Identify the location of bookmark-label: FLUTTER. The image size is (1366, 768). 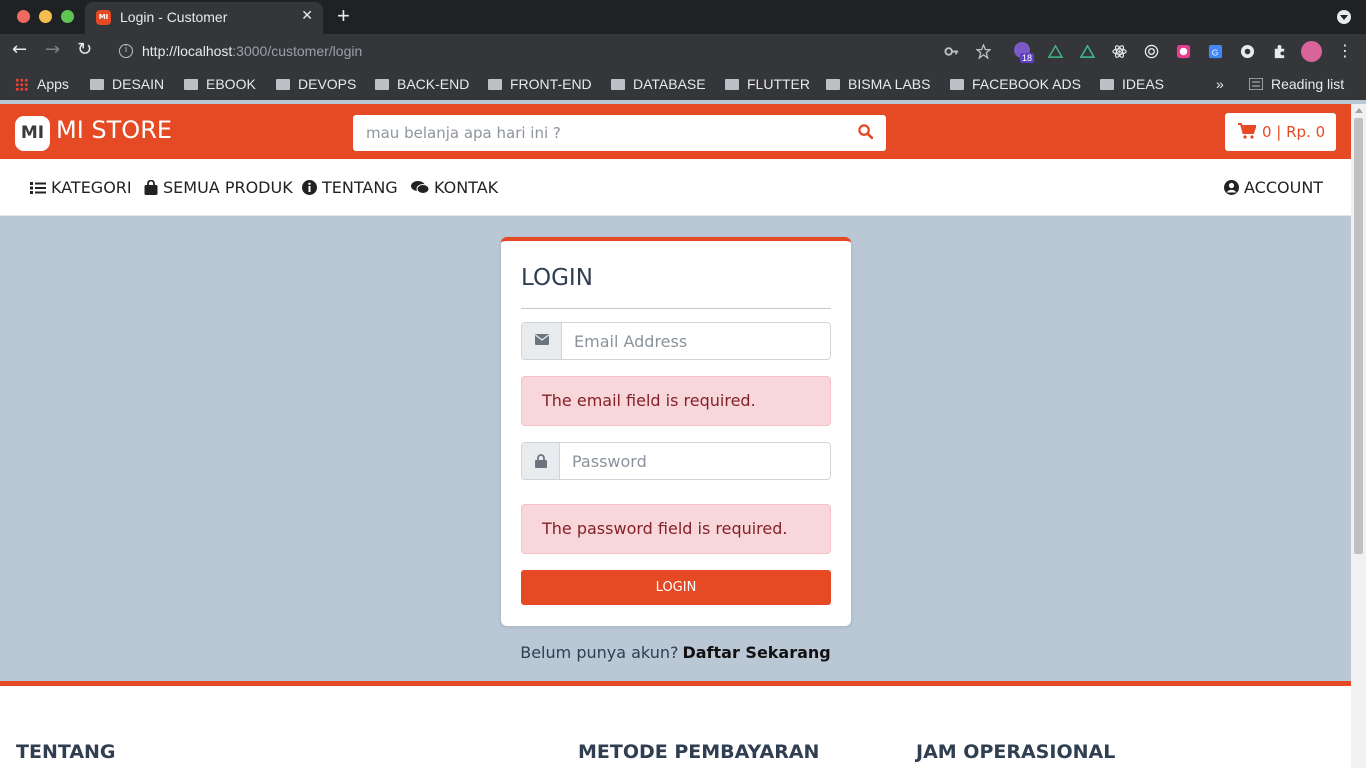
(778, 84).